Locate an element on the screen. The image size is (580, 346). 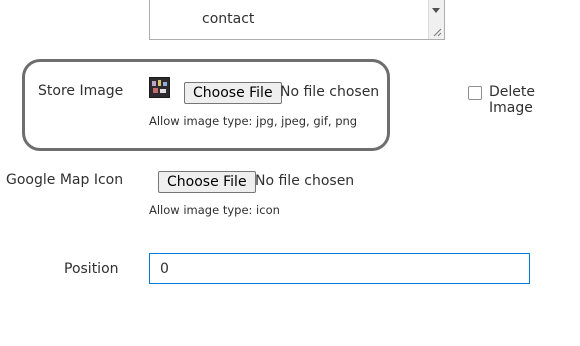
image-preview-icon is located at coordinates (159, 87).